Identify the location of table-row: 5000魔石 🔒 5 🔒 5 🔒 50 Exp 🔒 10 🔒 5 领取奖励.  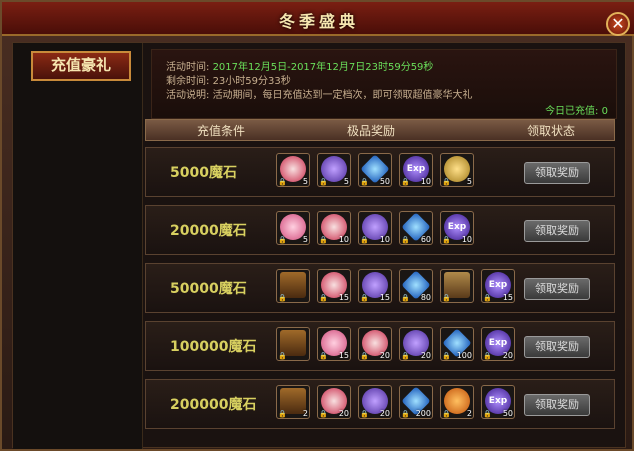
(380, 172).